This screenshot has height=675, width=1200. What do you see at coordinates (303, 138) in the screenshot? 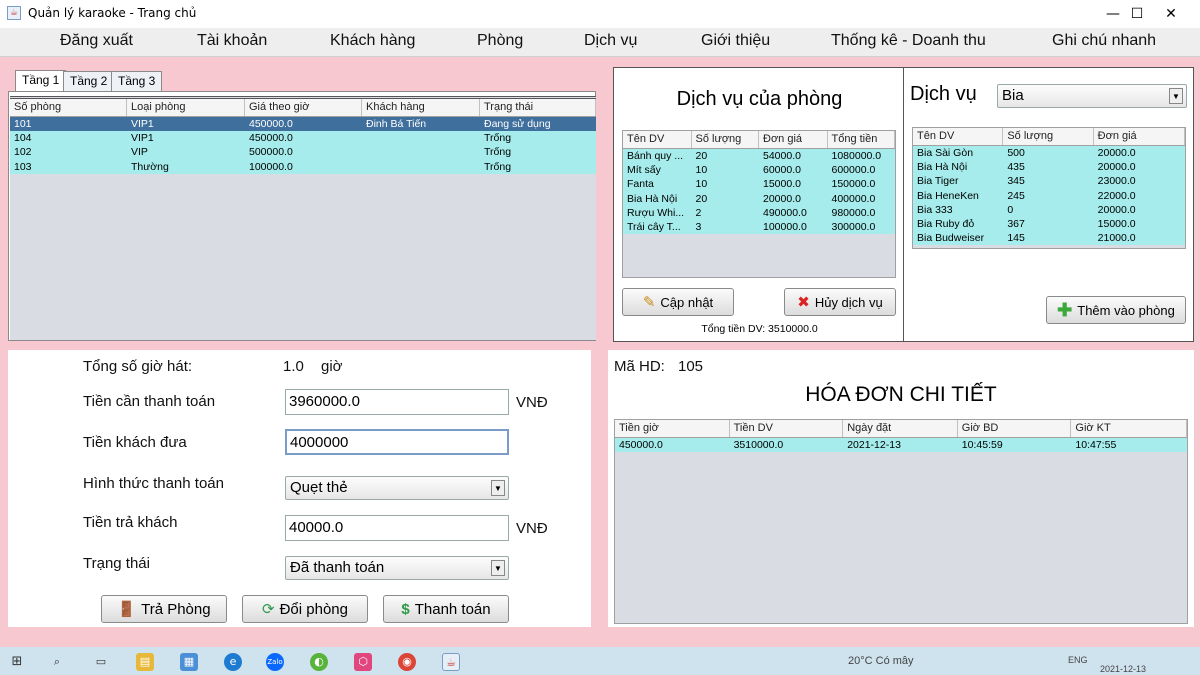
I see `table-row: 104 VIP1 450000.0 Trống` at bounding box center [303, 138].